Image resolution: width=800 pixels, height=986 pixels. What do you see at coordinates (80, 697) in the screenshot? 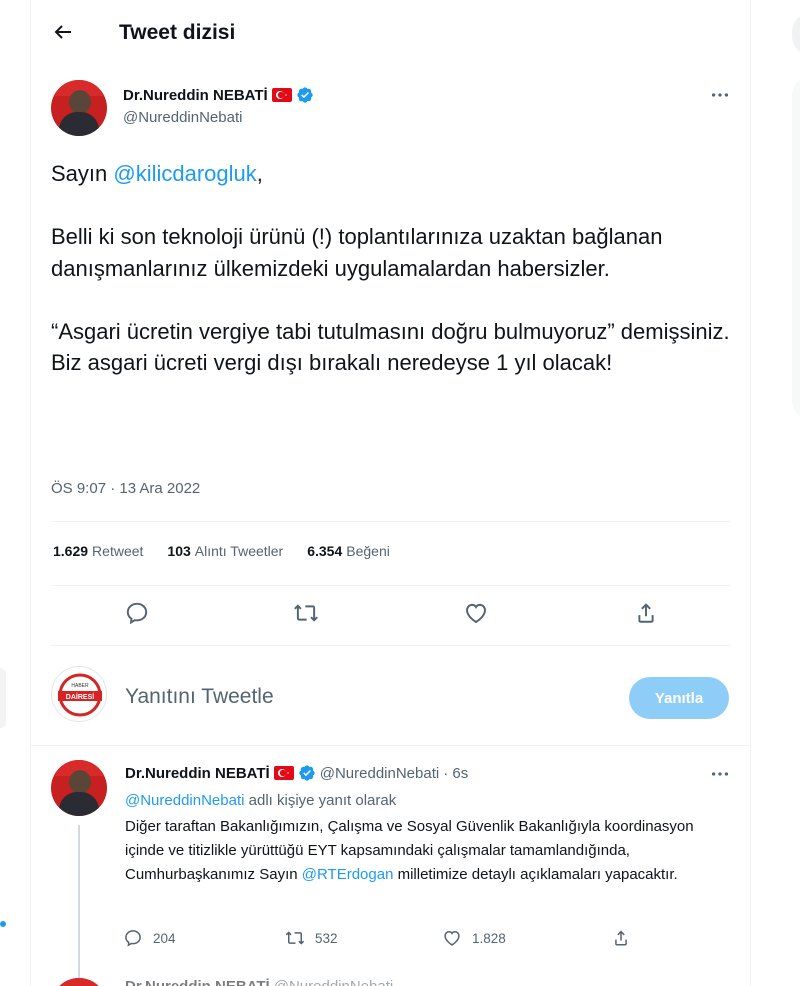
I see `svg-text: DAİRESİ` at bounding box center [80, 697].